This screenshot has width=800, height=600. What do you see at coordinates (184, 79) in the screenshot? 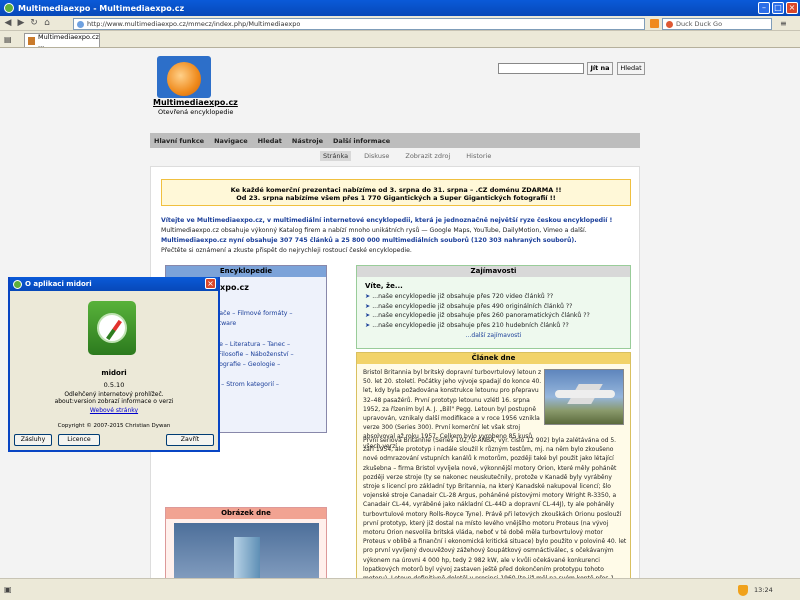
I see `logo-globe-icon` at bounding box center [184, 79].